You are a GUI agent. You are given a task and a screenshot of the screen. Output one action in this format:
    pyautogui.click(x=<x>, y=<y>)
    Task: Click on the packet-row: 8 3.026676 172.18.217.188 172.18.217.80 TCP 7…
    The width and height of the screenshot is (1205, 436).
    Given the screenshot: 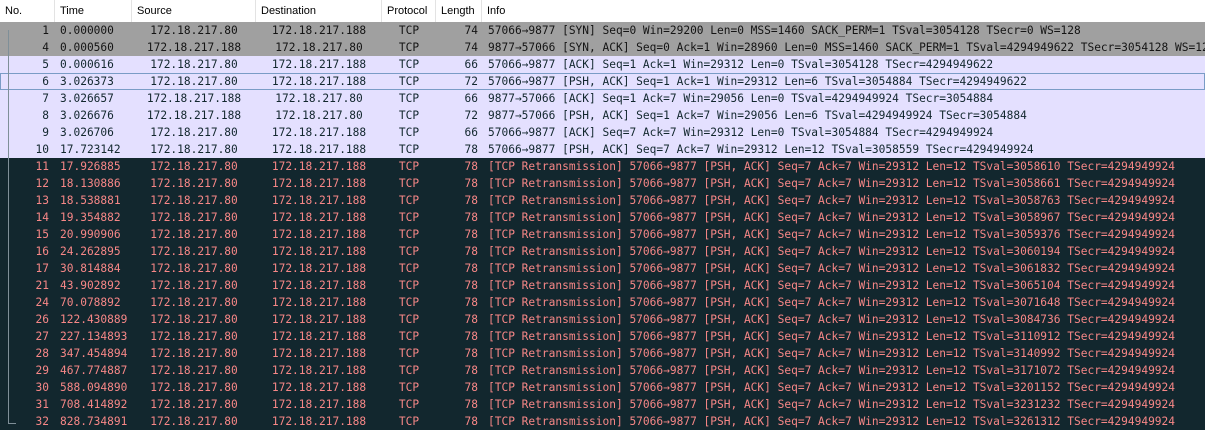 What is the action you would take?
    pyautogui.click(x=602, y=115)
    